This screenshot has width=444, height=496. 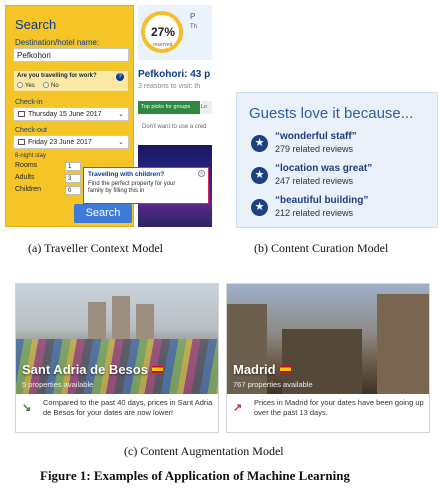 What do you see at coordinates (71, 55) in the screenshot?
I see `destination-input: Pefkohori` at bounding box center [71, 55].